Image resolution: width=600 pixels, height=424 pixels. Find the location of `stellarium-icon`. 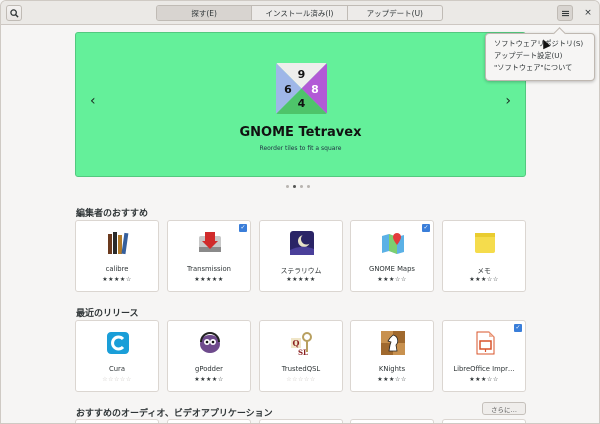

stellarium-icon is located at coordinates (302, 243).